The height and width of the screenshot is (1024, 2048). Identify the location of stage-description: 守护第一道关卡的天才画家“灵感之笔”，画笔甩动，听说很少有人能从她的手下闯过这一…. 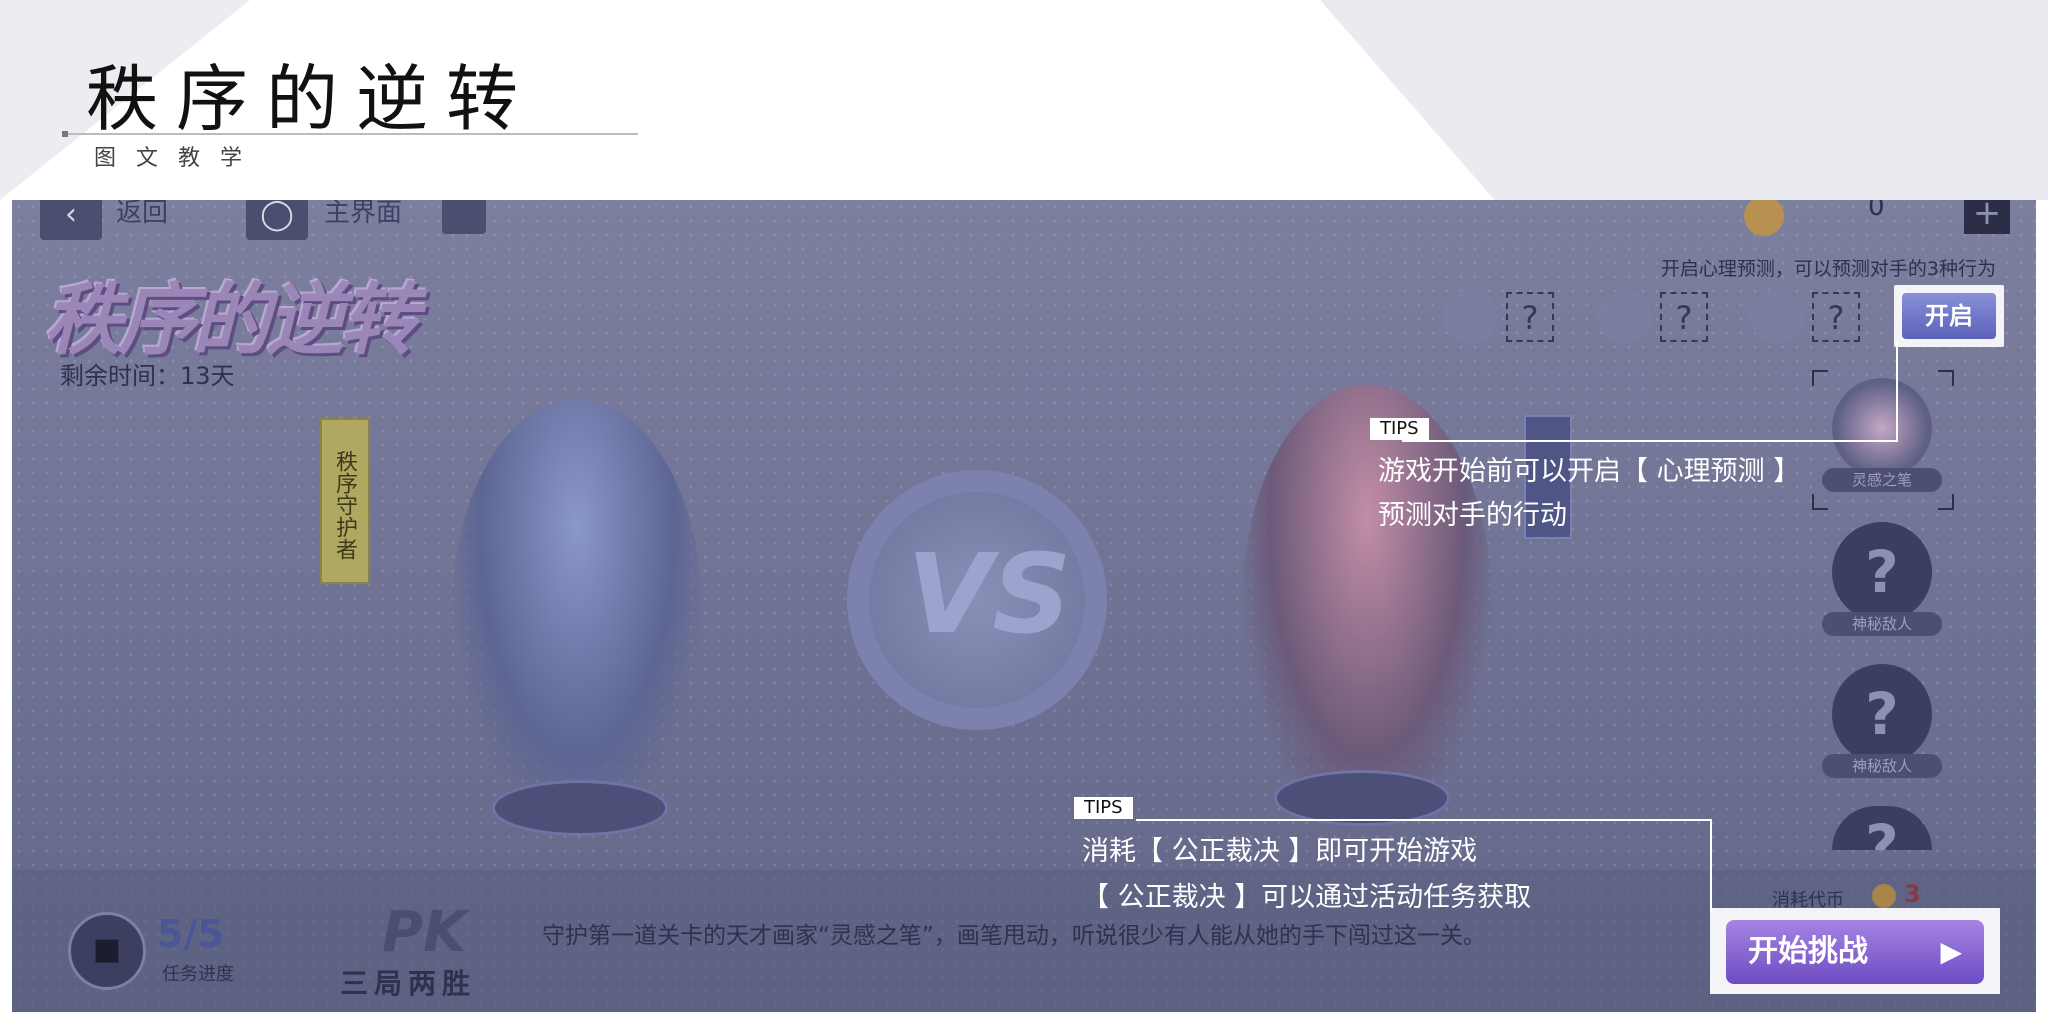
(1014, 936).